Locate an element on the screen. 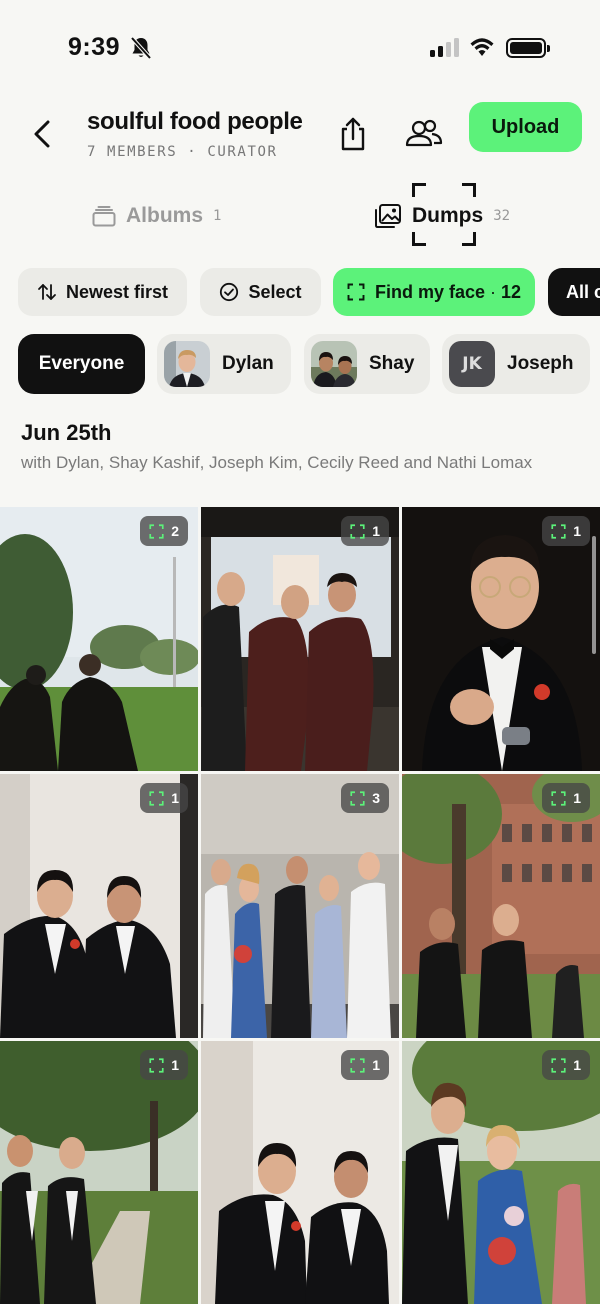 This screenshot has width=600, height=1304. members-button is located at coordinates (424, 134).